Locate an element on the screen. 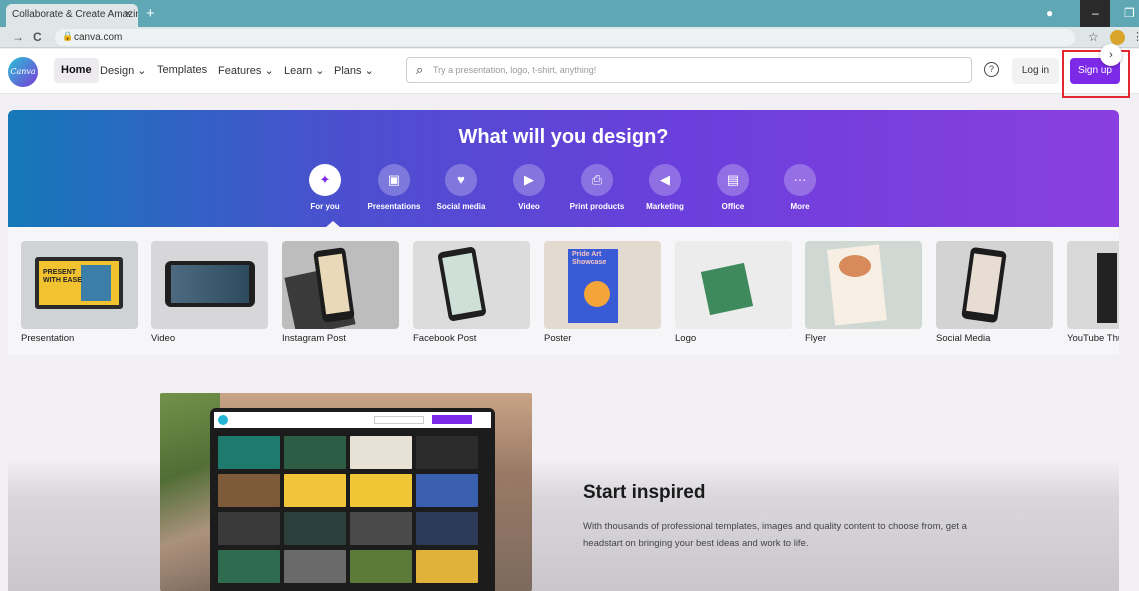  laptop-image is located at coordinates (346, 492).